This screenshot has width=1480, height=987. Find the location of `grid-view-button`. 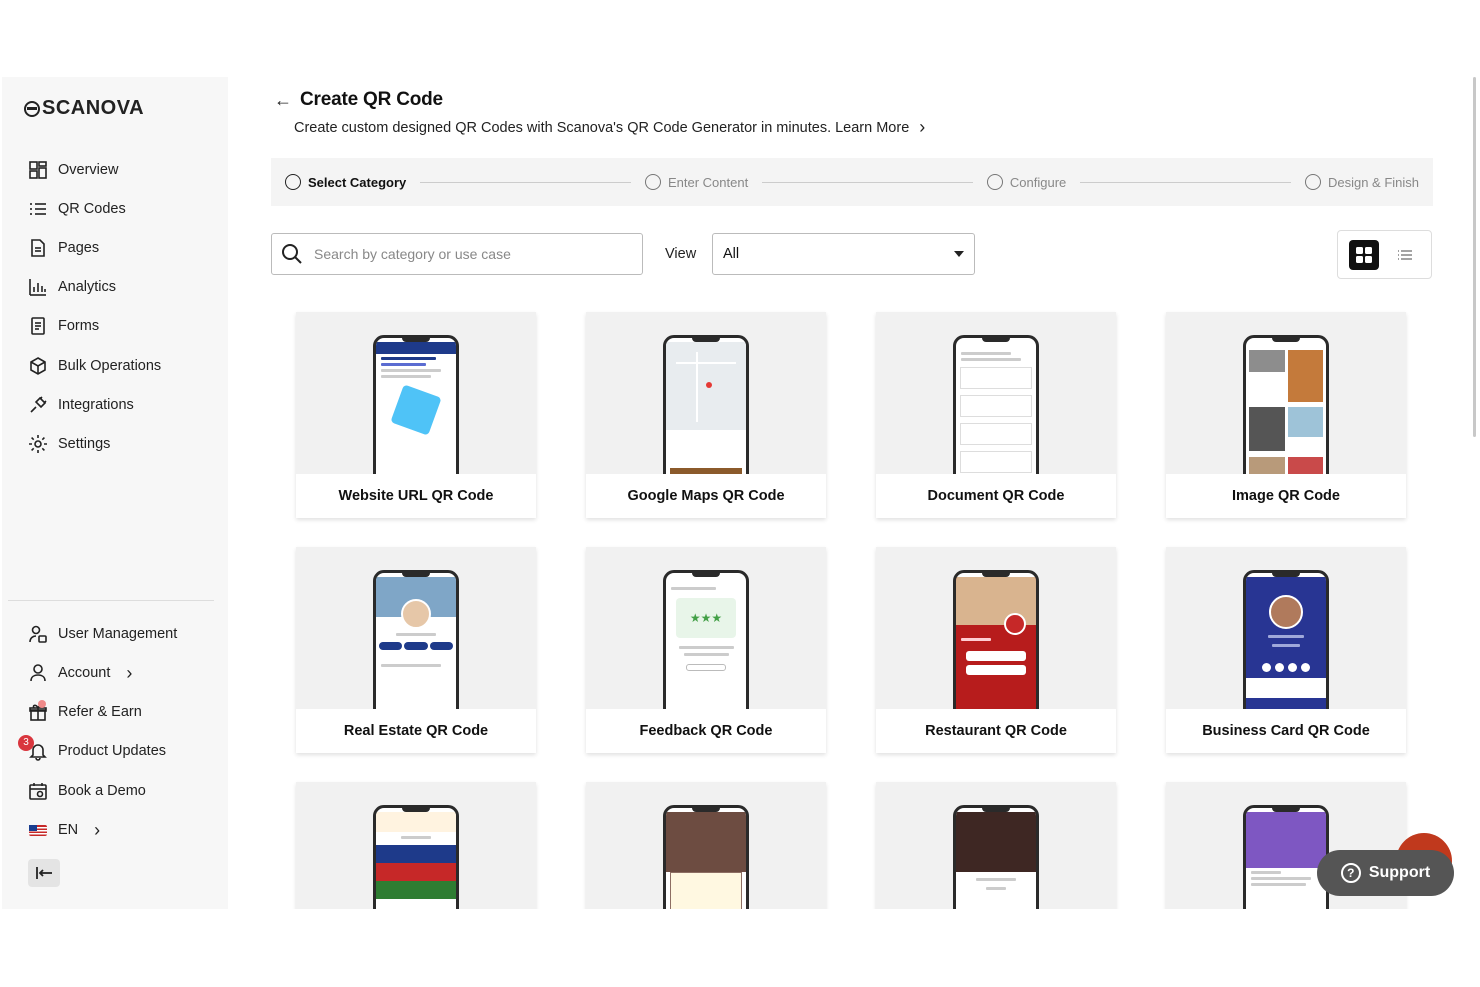

grid-view-button is located at coordinates (1364, 254).